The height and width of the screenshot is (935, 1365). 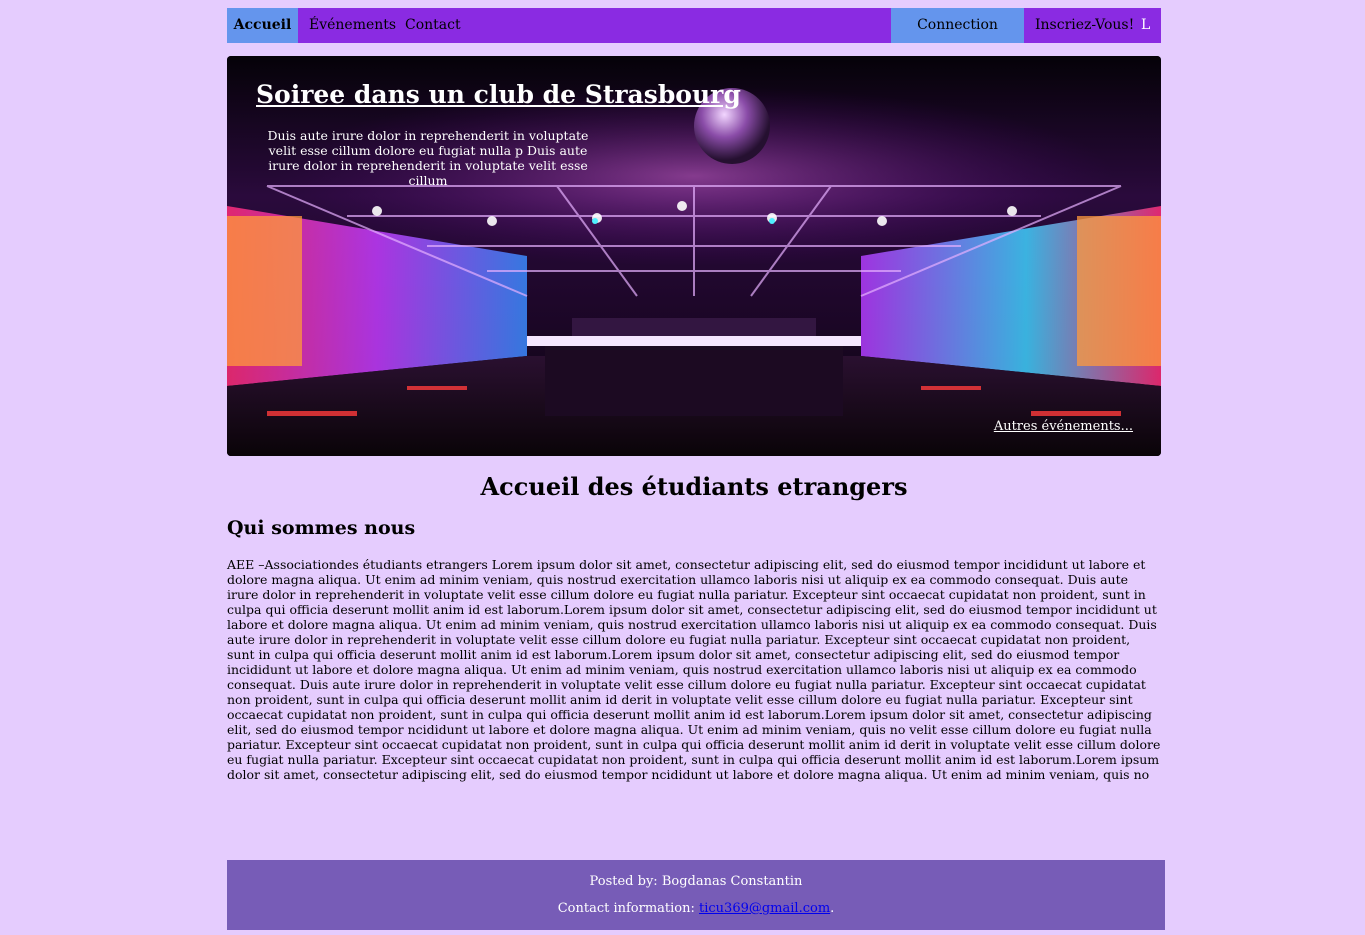 What do you see at coordinates (498, 94) in the screenshot?
I see `hero-title: Soiree dans un club de Strasbourg` at bounding box center [498, 94].